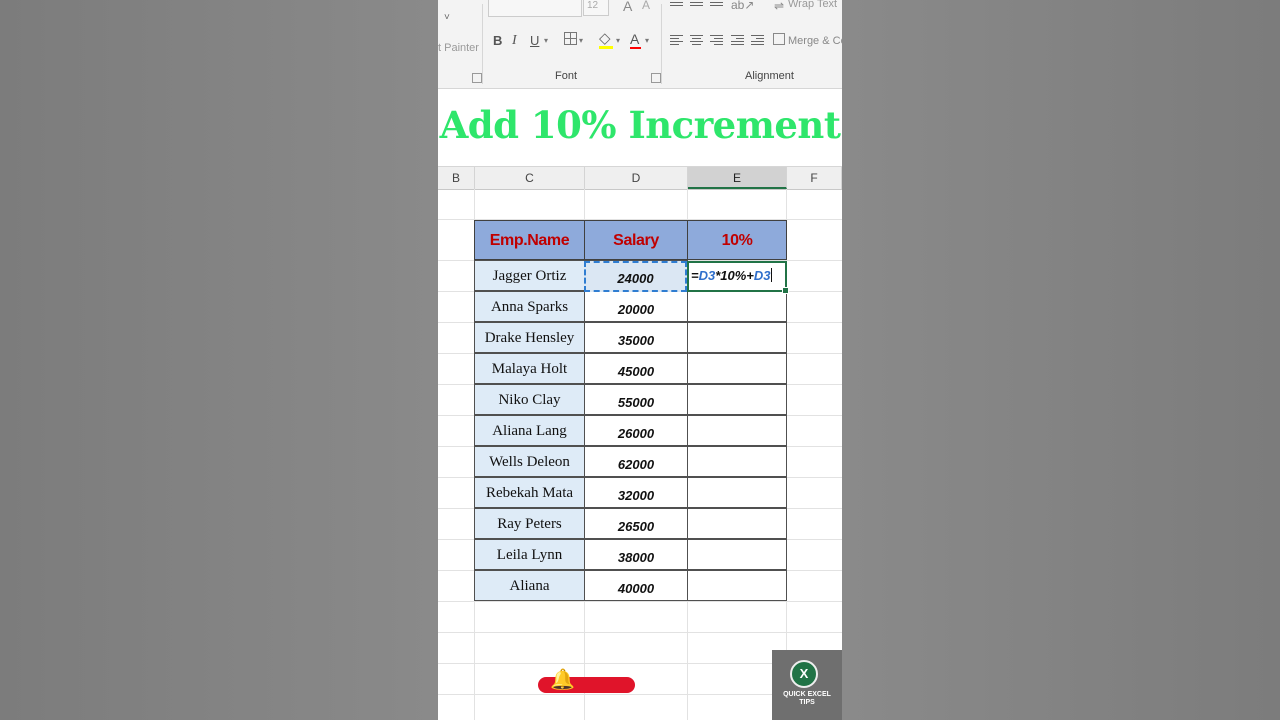 This screenshot has width=1280, height=720. I want to click on excel-logo-icon: X, so click(804, 674).